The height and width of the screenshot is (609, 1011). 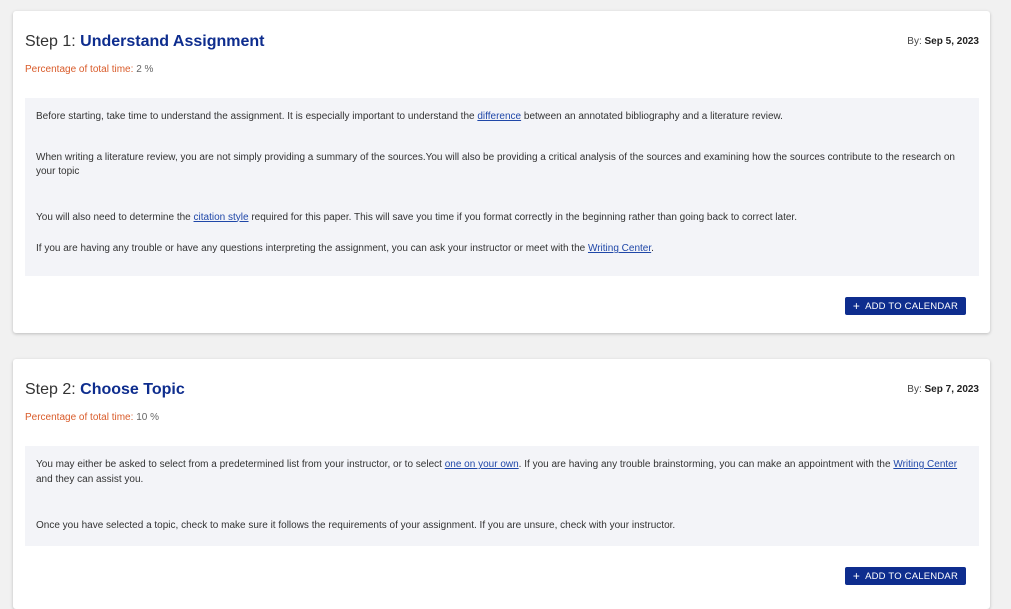 What do you see at coordinates (145, 69) in the screenshot?
I see `time-percentage-value: 2 %` at bounding box center [145, 69].